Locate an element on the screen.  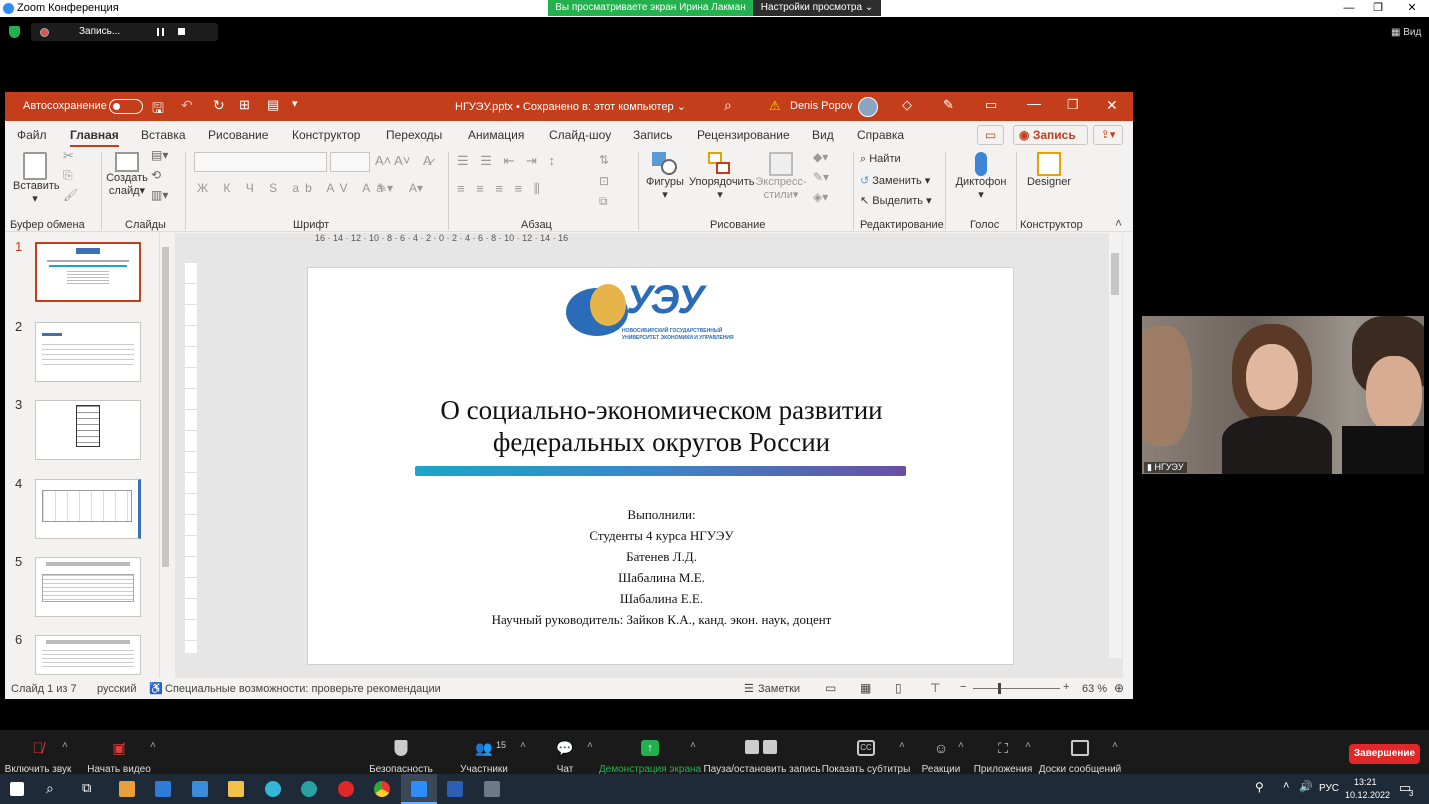
windows-start-icon is located at coordinates (17, 789).